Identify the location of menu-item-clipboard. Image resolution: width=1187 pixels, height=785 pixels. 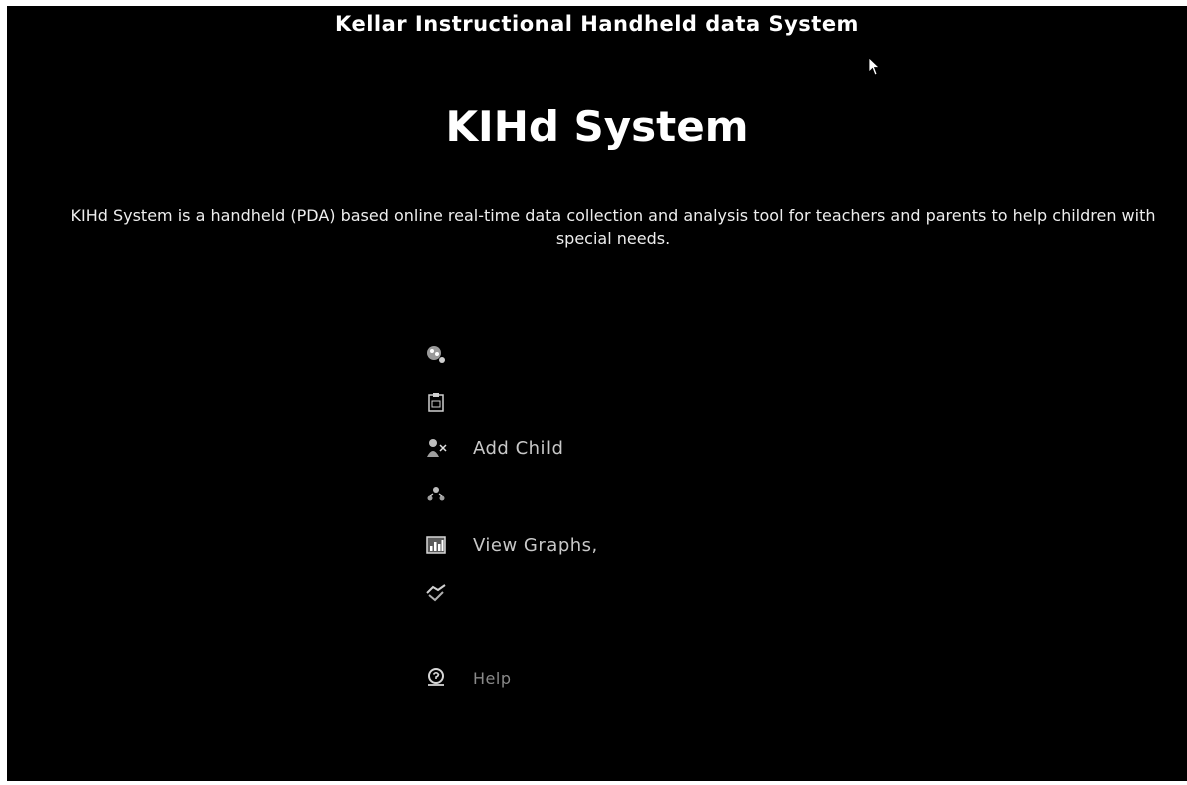
(449, 402).